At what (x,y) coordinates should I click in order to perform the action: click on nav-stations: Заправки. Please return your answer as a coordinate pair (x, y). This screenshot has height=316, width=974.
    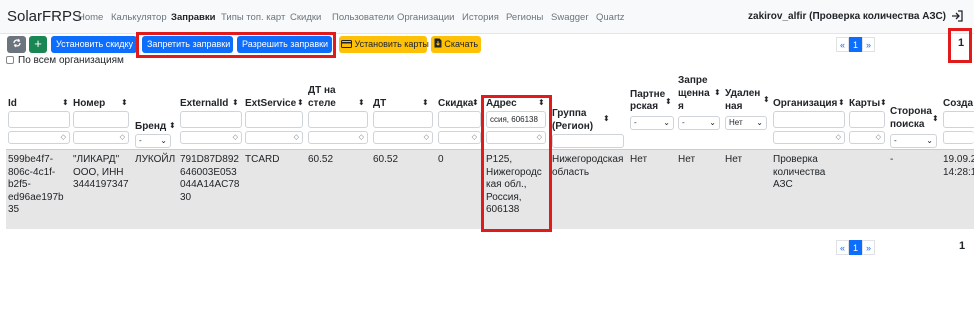
    Looking at the image, I should click on (193, 17).